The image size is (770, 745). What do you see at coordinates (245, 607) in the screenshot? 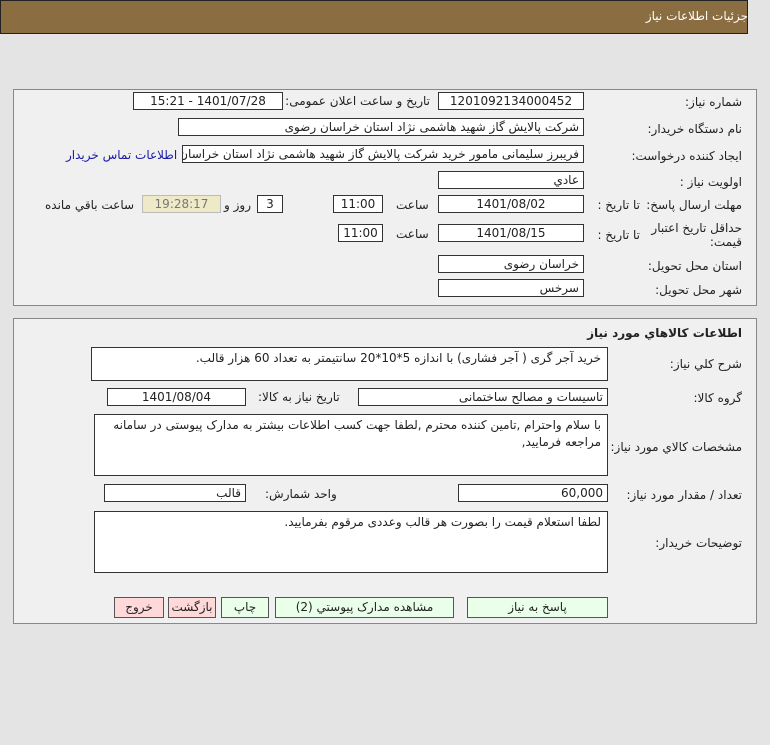
I see `print-button: چاپ` at bounding box center [245, 607].